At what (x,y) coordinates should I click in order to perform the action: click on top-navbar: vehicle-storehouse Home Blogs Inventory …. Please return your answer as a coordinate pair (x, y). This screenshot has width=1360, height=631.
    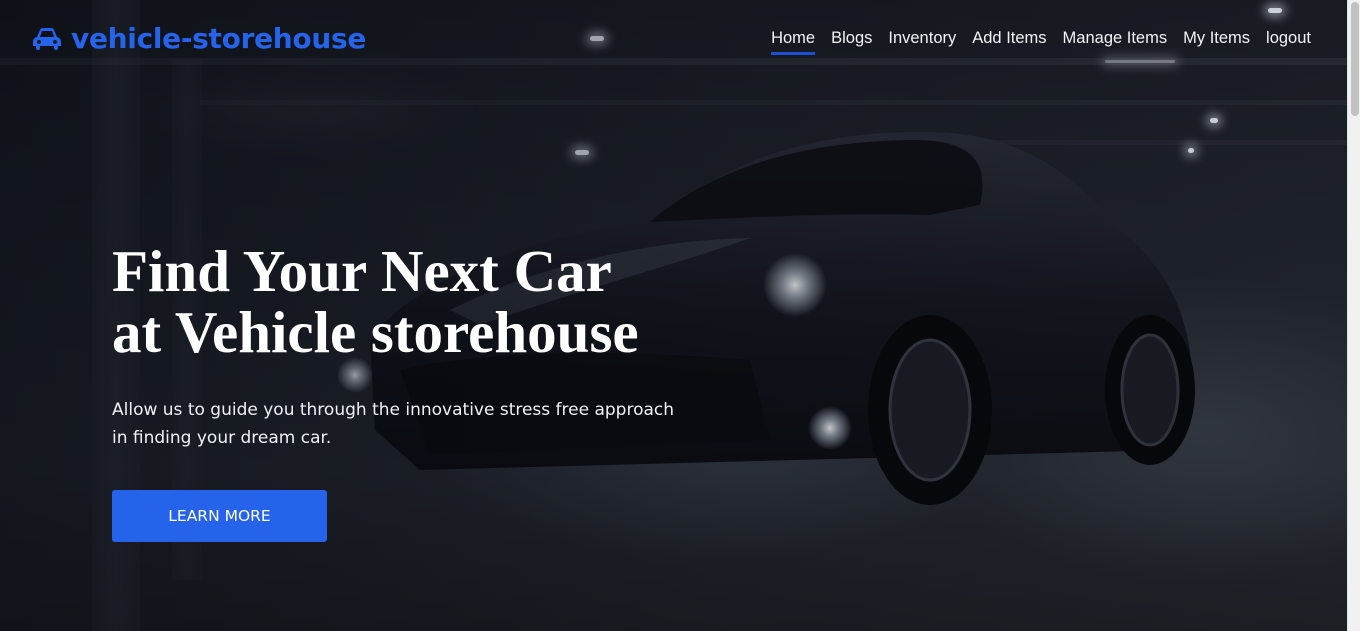
    Looking at the image, I should click on (673, 40).